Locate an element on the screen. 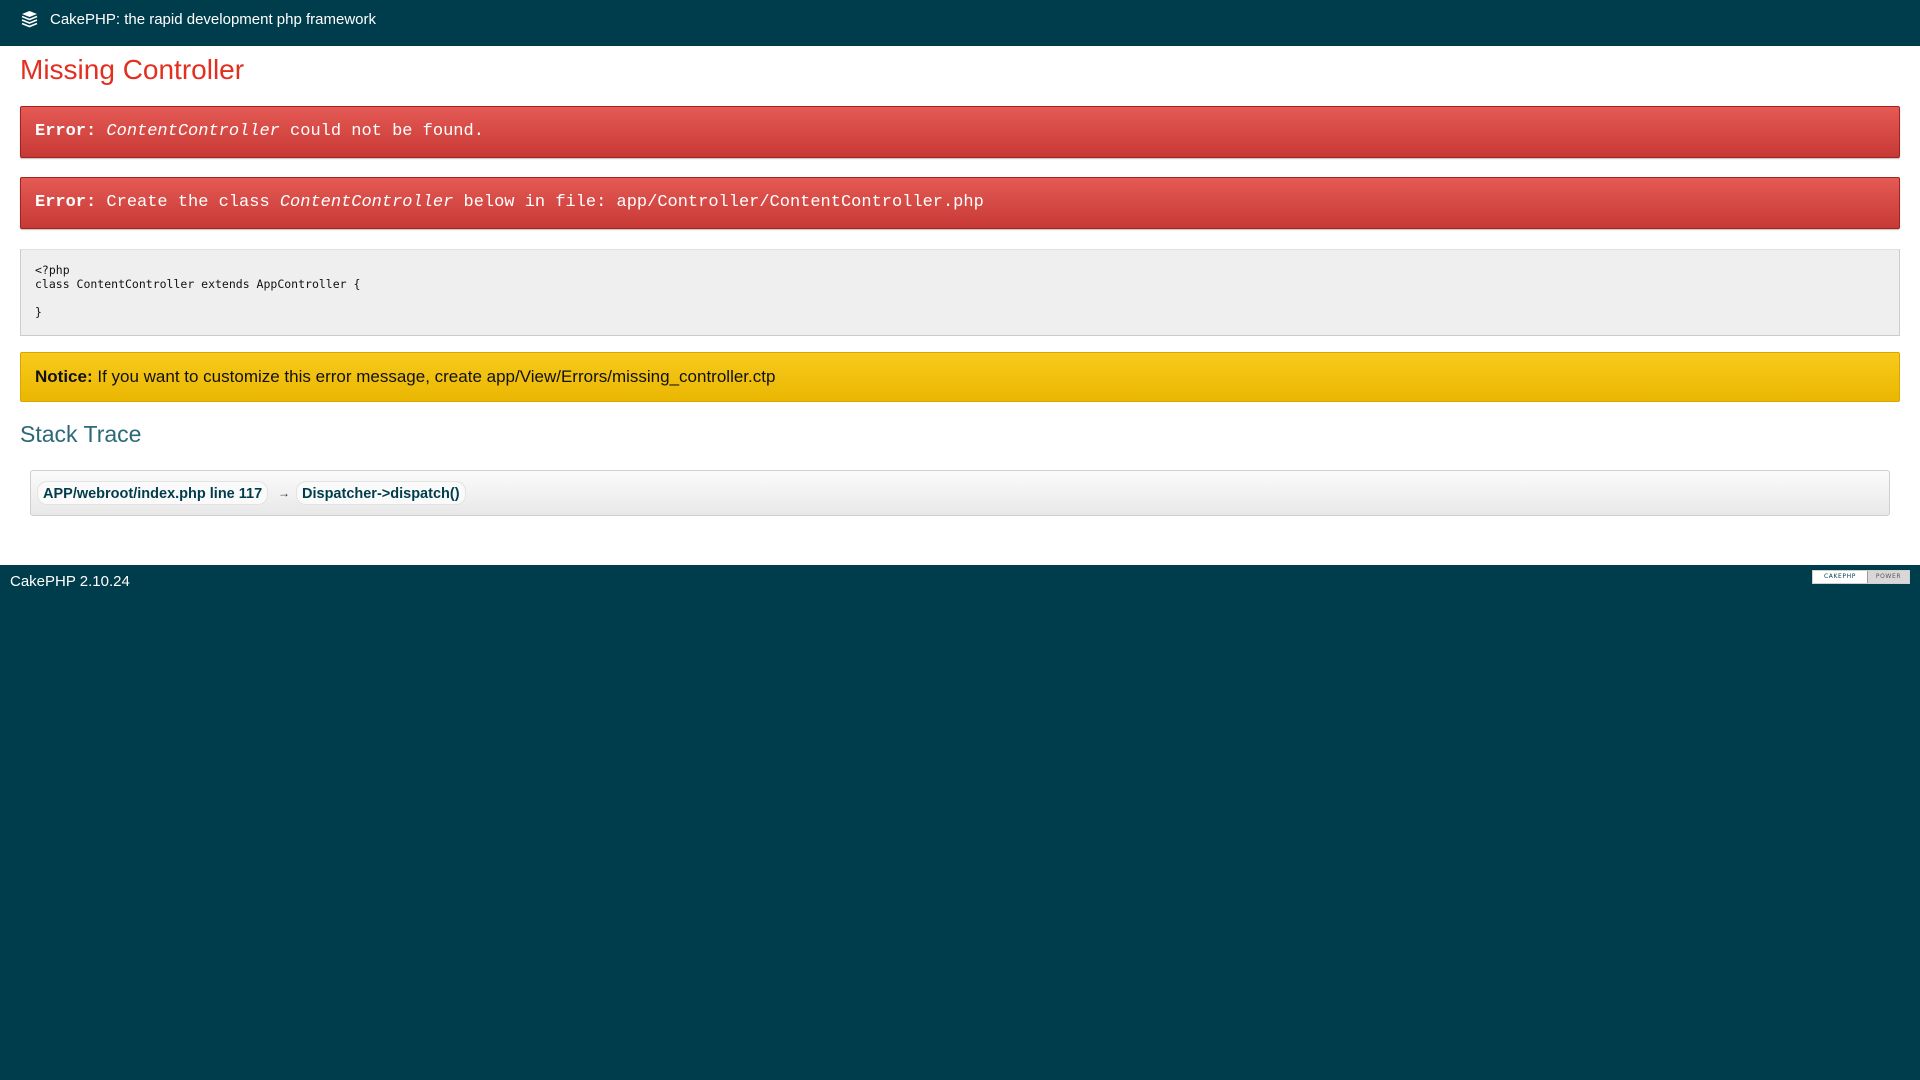  notice-label: Notice: is located at coordinates (64, 376).